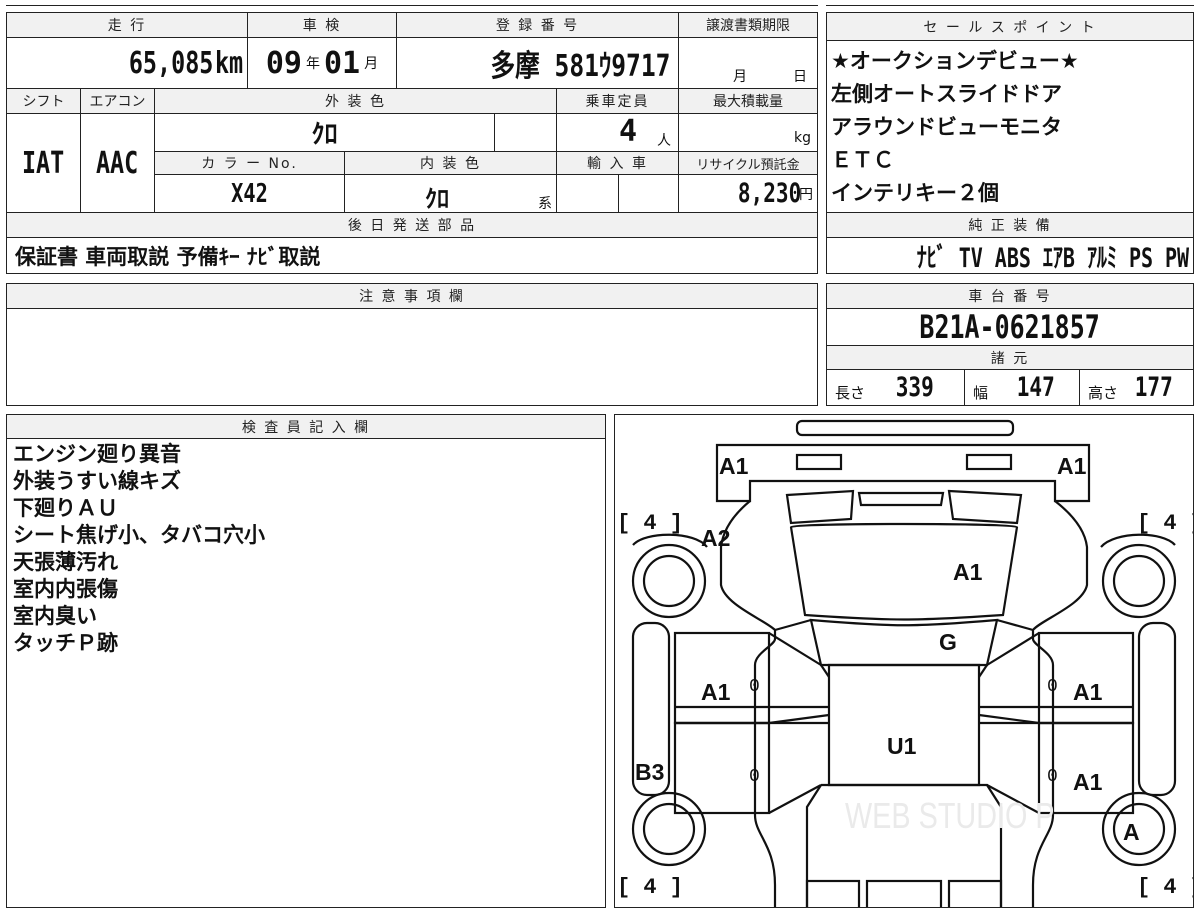 The height and width of the screenshot is (908, 1200). I want to click on tread-front-left-value: 4, so click(650, 523).